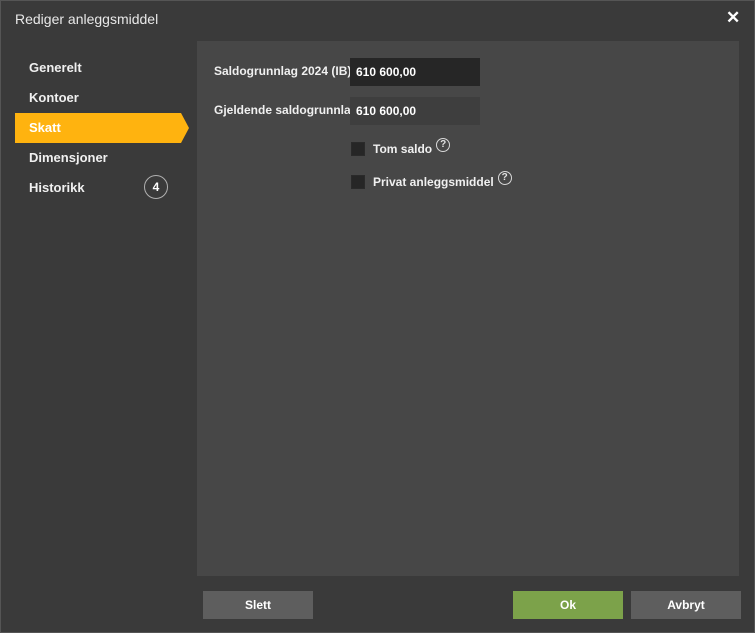 This screenshot has height=633, width=755. What do you see at coordinates (100, 98) in the screenshot?
I see `sidebar-item-kontoer: Kontoer` at bounding box center [100, 98].